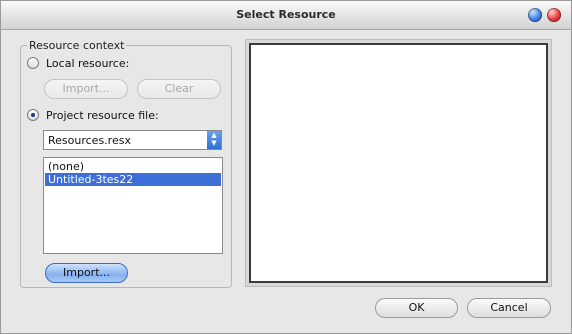 This screenshot has height=334, width=572. I want to click on close-button, so click(554, 15).